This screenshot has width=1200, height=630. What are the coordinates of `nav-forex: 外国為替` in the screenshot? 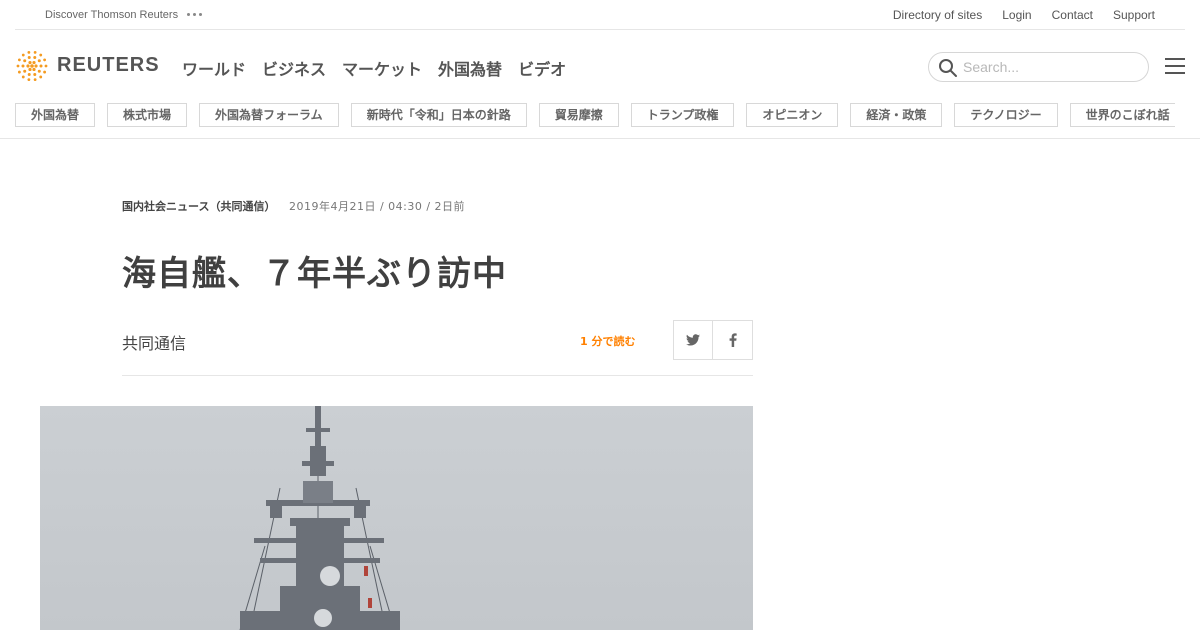 It's located at (470, 68).